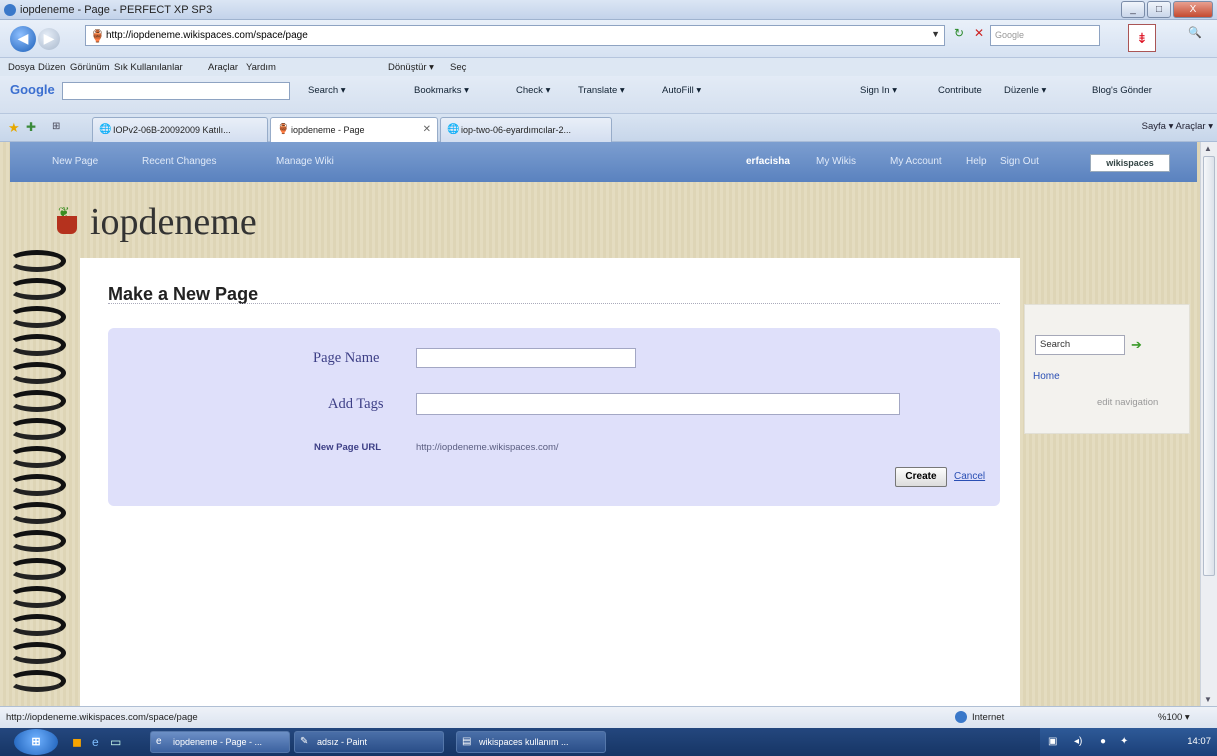 The height and width of the screenshot is (756, 1217). I want to click on site-title: iopdeneme, so click(173, 222).